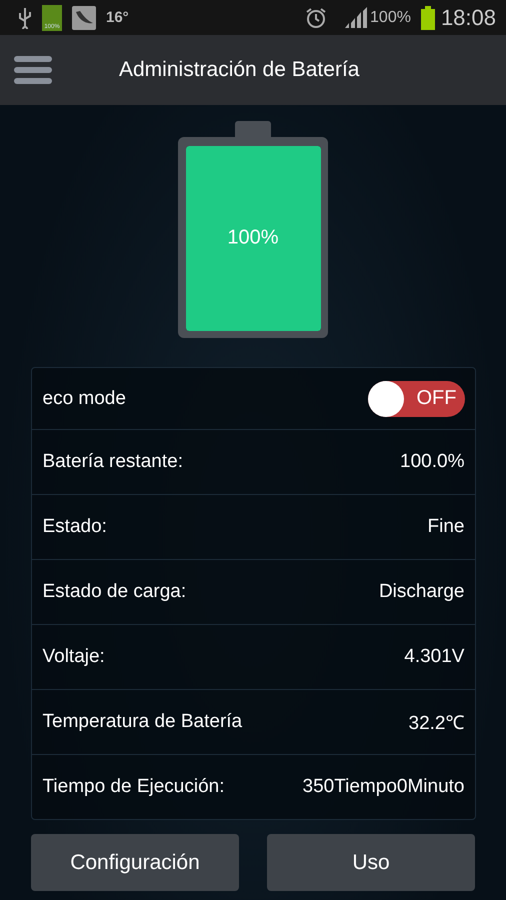  What do you see at coordinates (114, 592) in the screenshot?
I see `row-label: Estado de carga:` at bounding box center [114, 592].